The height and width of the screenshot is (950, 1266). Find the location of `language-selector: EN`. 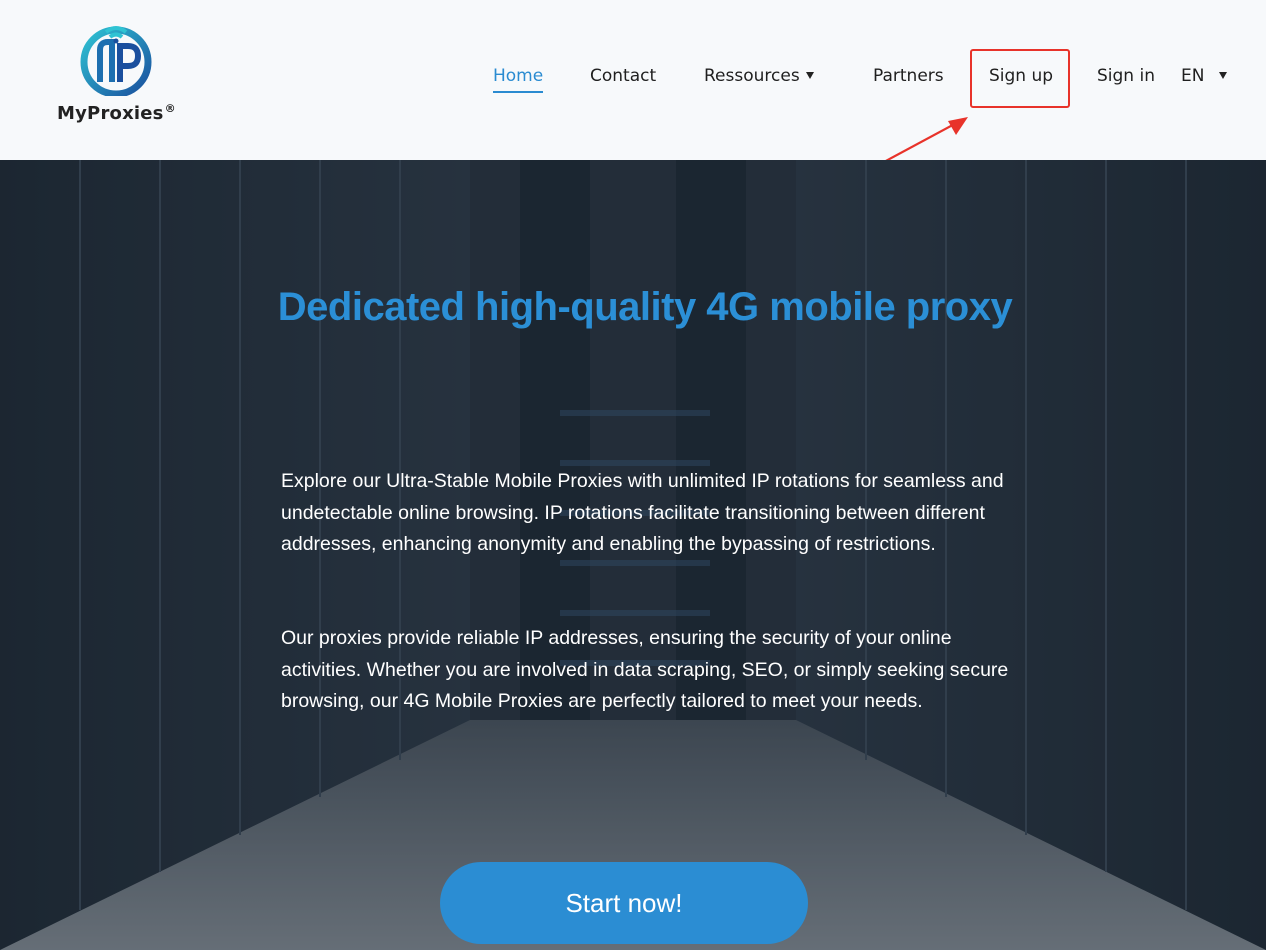

language-selector: EN is located at coordinates (1192, 76).